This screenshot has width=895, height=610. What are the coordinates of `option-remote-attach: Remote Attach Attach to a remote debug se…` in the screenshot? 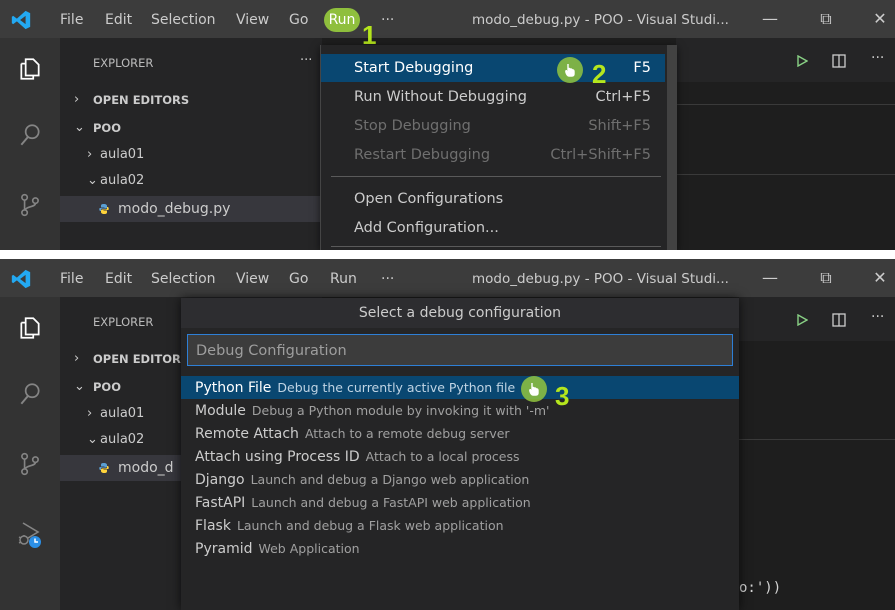 It's located at (460, 433).